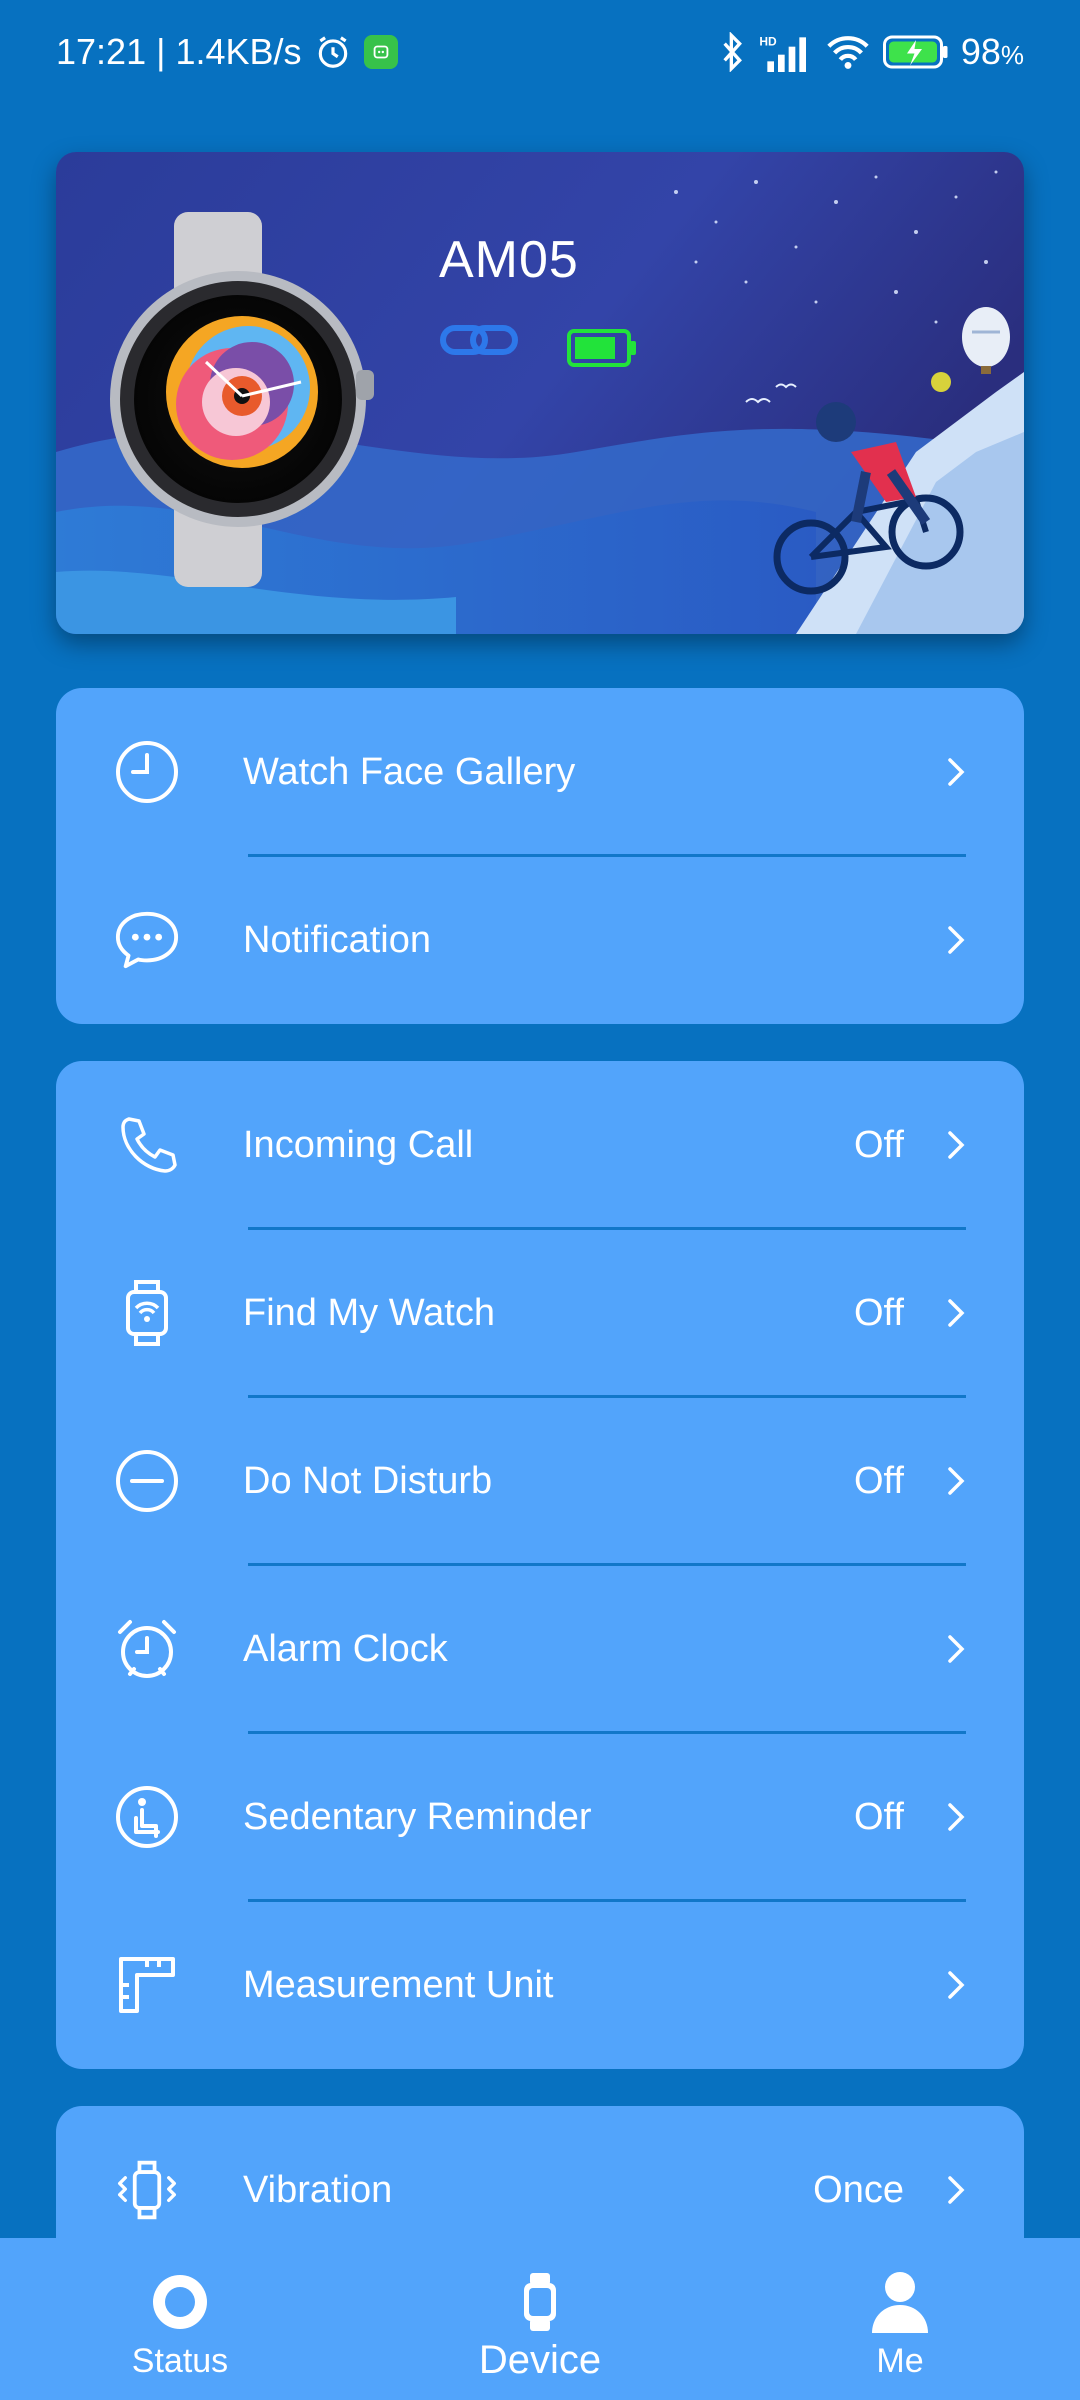 The height and width of the screenshot is (2400, 1080). I want to click on status-time-speed: 17:21 | 1.4KB/s, so click(179, 51).